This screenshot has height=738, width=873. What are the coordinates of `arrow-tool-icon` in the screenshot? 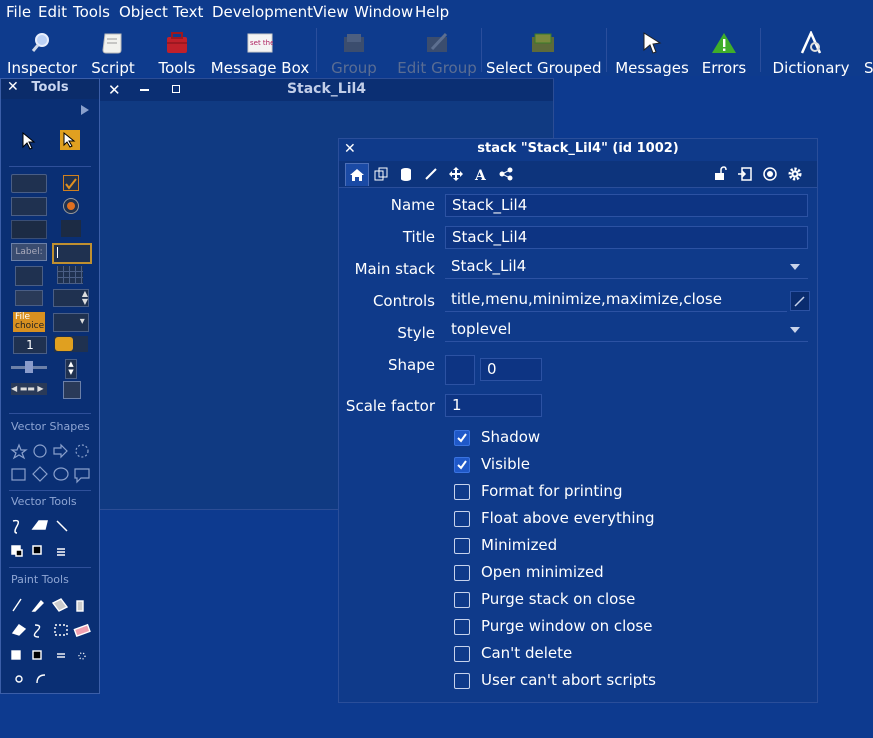 It's located at (60, 451).